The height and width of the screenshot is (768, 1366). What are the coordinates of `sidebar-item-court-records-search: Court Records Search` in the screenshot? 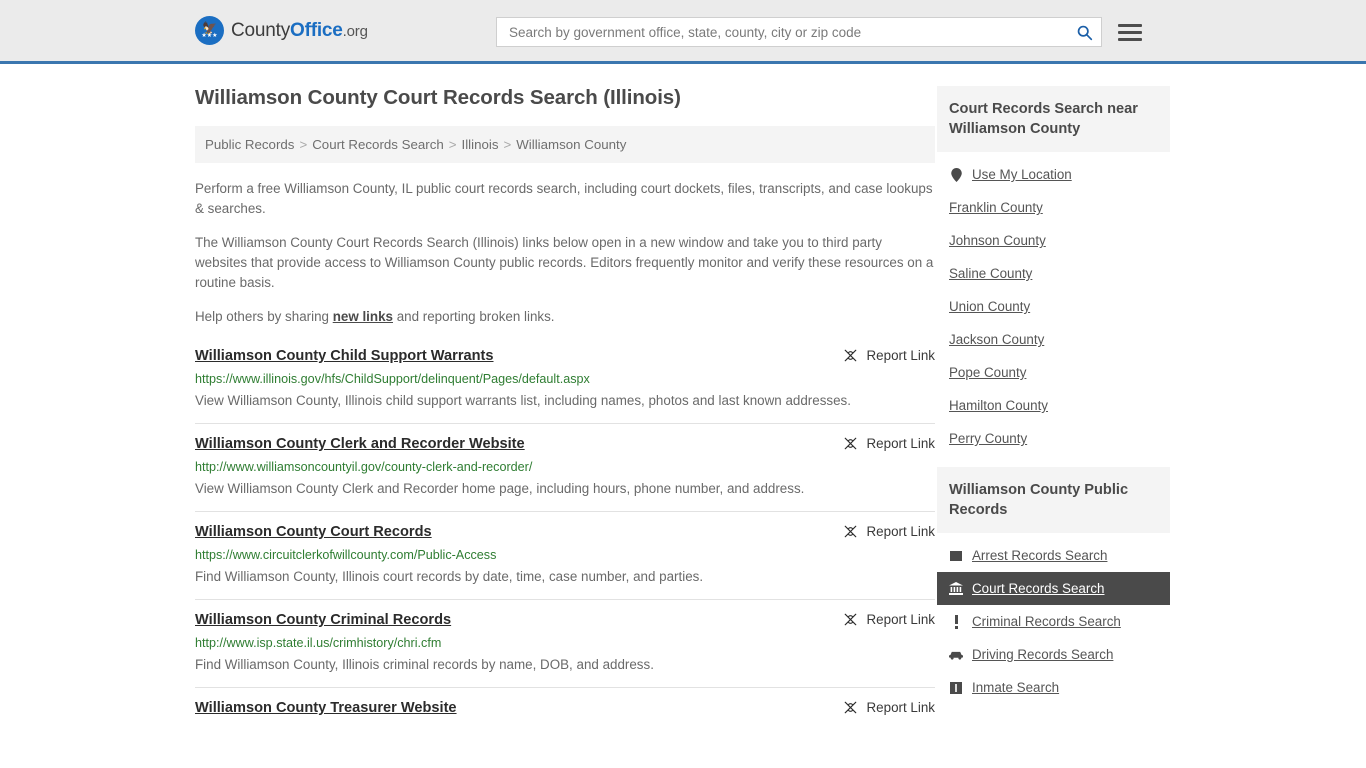 It's located at (1053, 588).